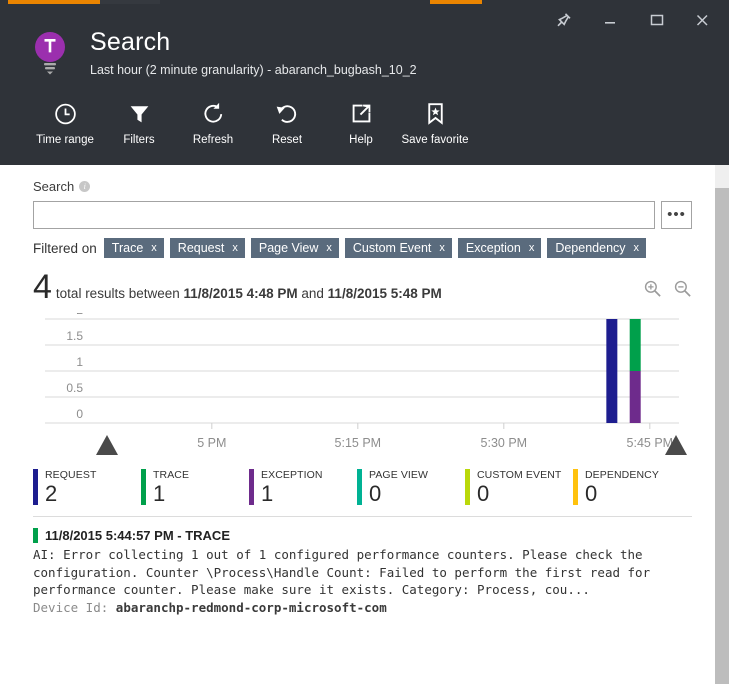 This screenshot has height=684, width=729. What do you see at coordinates (288, 248) in the screenshot?
I see `chip-label: Page View` at bounding box center [288, 248].